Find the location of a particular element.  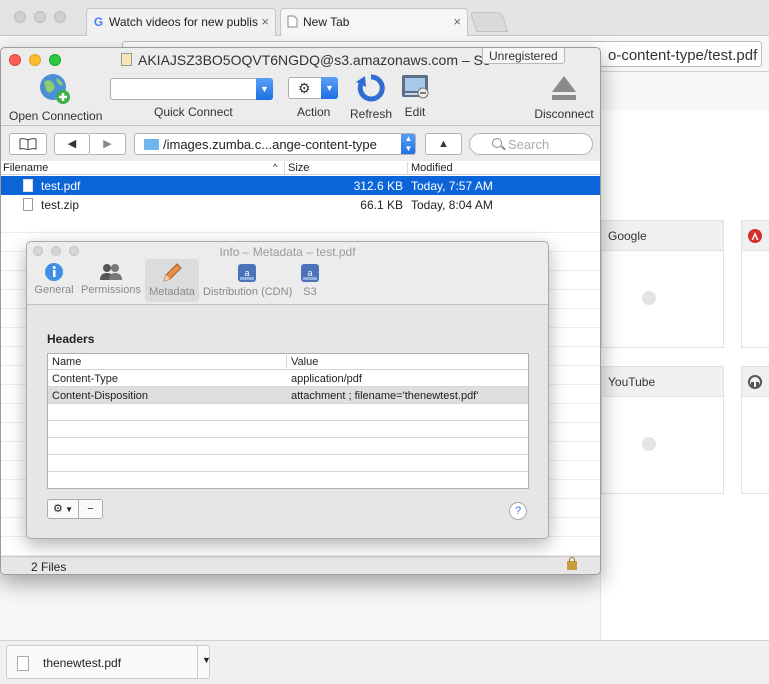

tab-permissions: Permissions is located at coordinates (111, 280).